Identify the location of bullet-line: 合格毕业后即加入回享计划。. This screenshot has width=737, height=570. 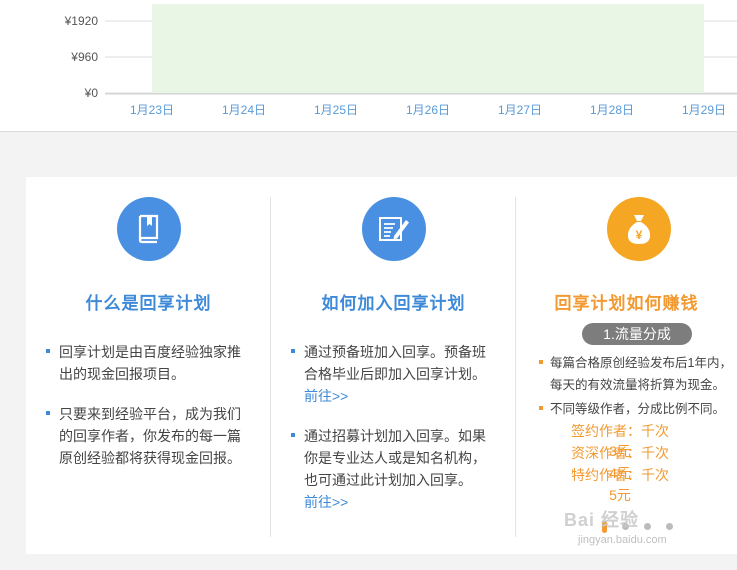
(395, 374).